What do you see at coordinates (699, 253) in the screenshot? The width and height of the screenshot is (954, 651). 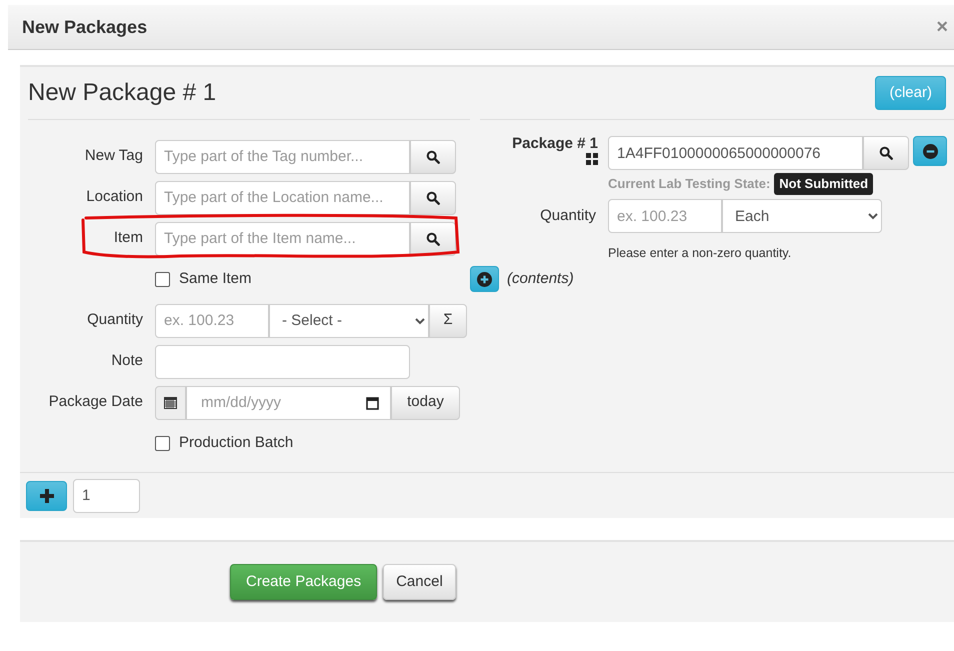 I see `hint-text: Please enter a non-zero quantity.` at bounding box center [699, 253].